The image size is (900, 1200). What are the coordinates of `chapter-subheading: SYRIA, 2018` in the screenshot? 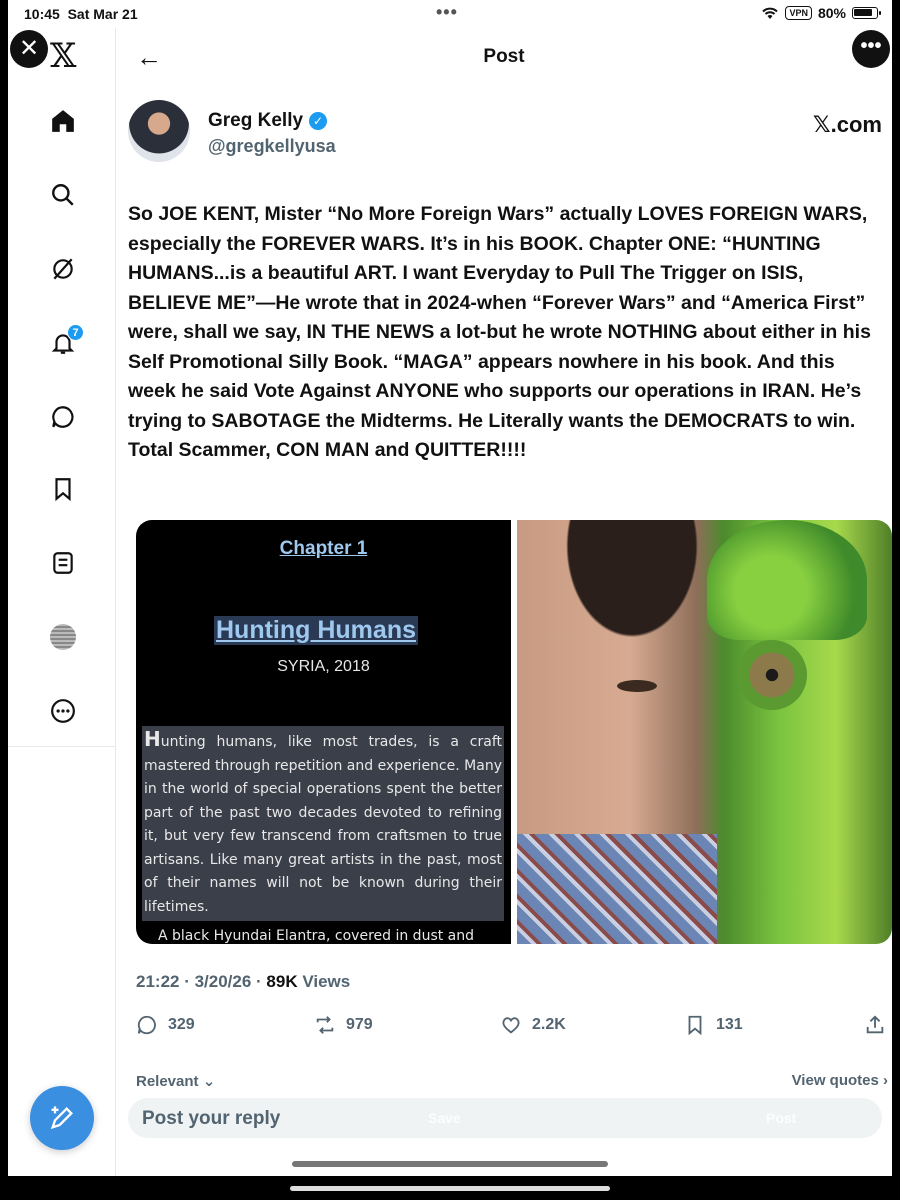 It's located at (323, 666).